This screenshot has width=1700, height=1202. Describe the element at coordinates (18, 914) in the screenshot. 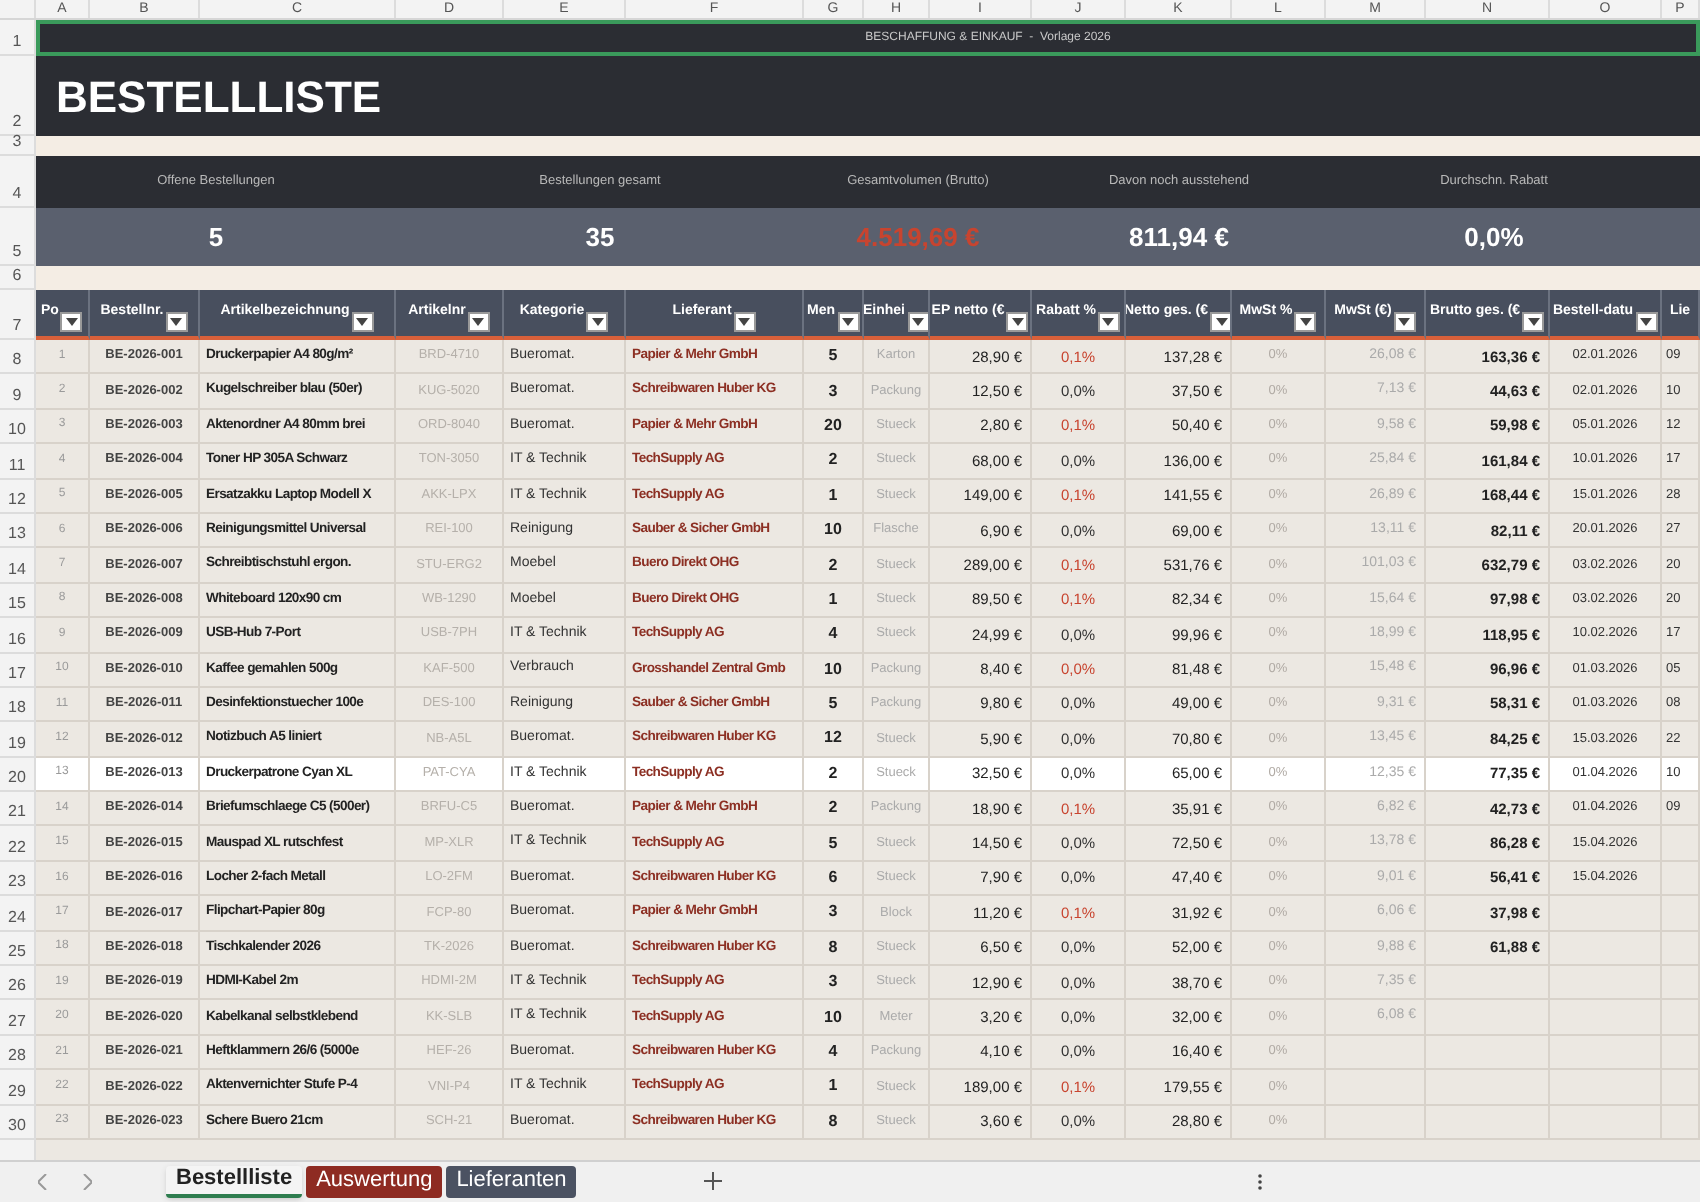

I see `row-number: 24` at that location.